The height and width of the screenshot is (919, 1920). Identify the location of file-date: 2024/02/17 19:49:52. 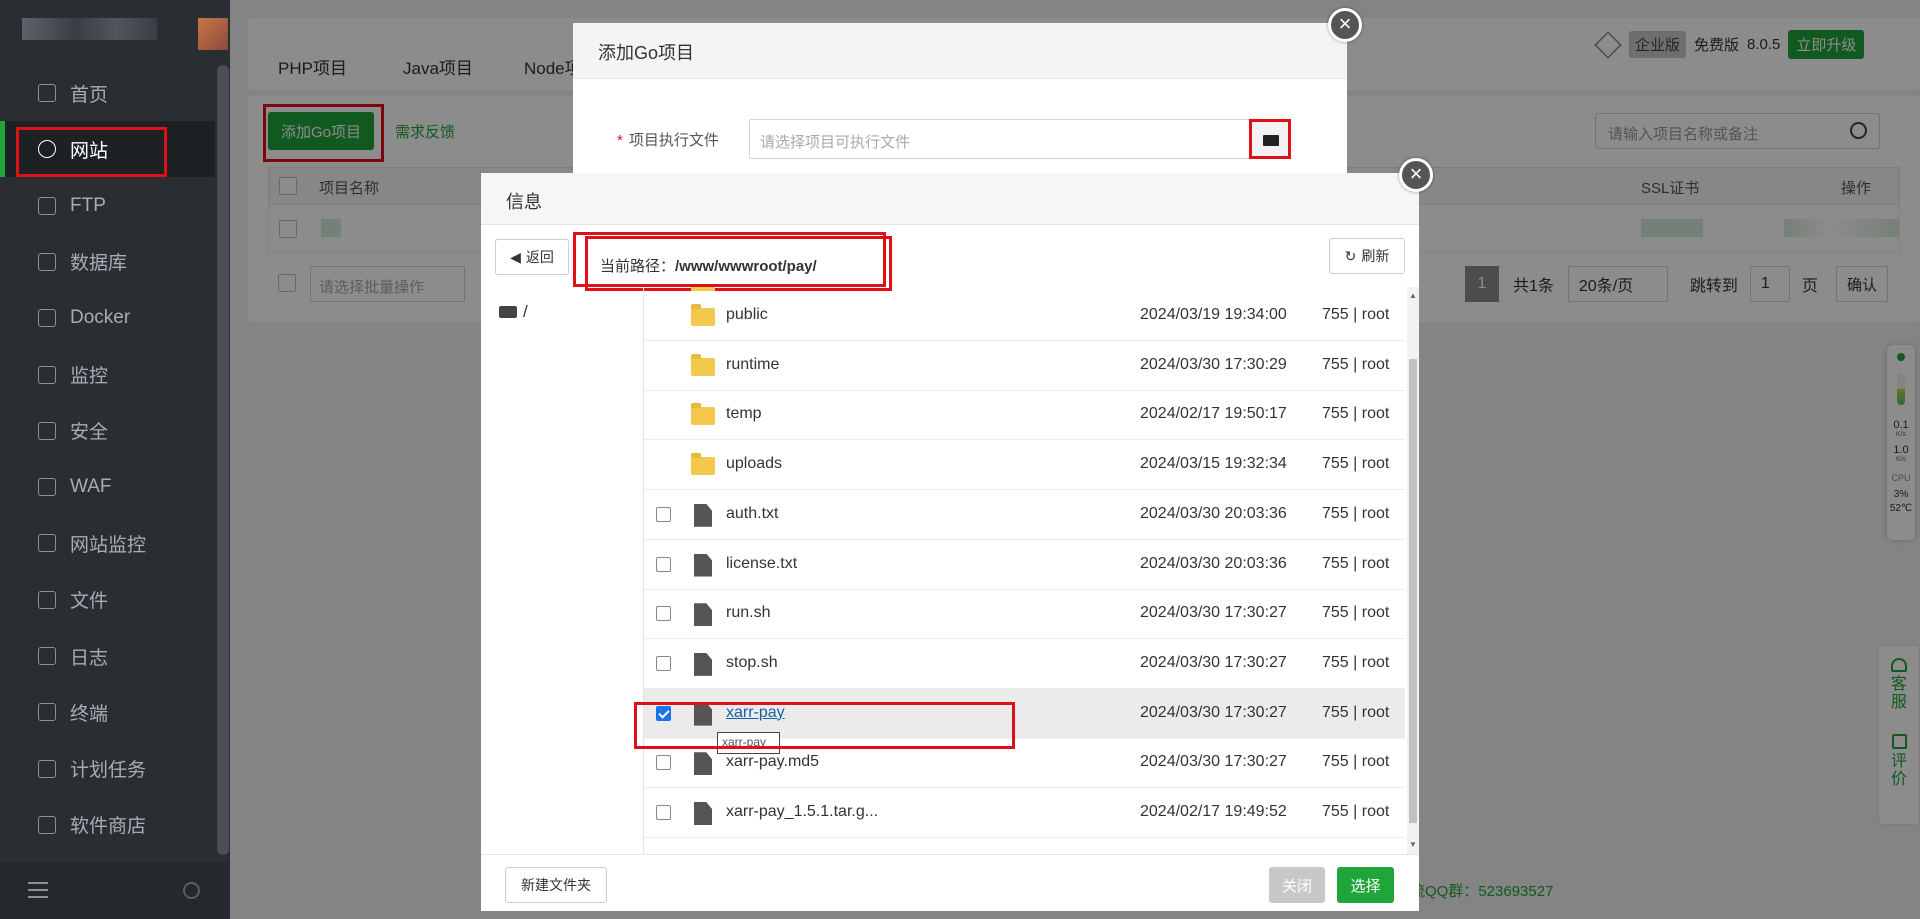
(1213, 811).